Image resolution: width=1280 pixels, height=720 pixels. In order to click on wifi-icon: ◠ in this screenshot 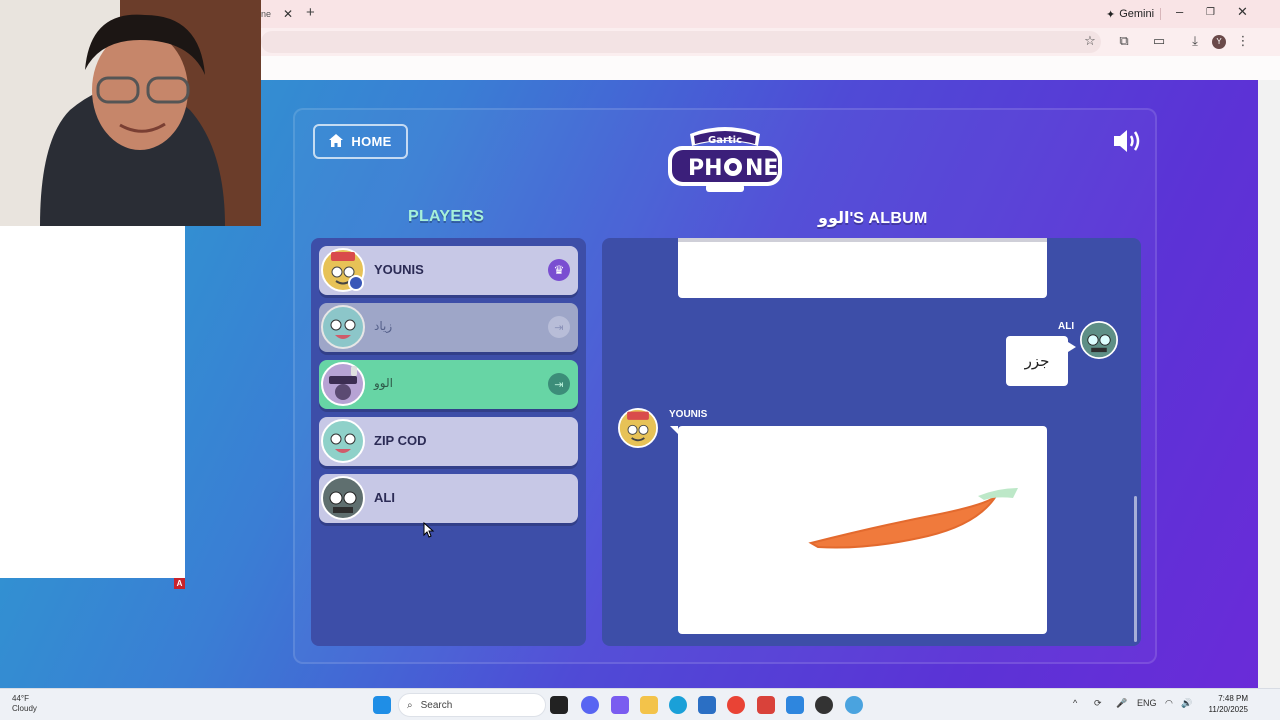, I will do `click(1169, 703)`.